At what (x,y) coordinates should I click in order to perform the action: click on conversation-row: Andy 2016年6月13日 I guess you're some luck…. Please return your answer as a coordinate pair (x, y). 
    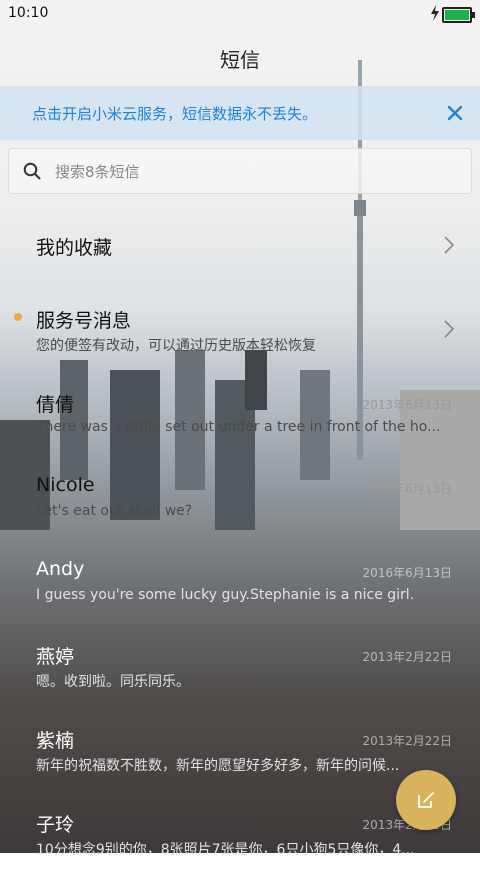
    Looking at the image, I should click on (240, 580).